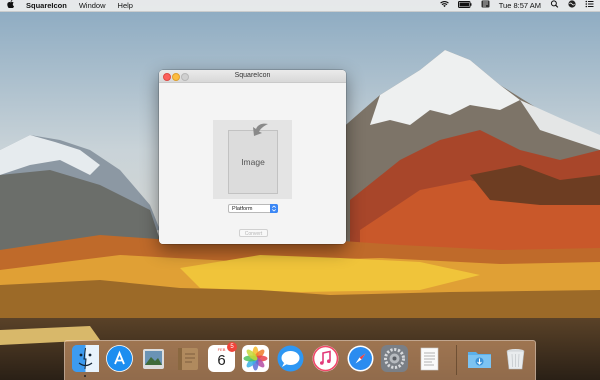  Describe the element at coordinates (444, 5) in the screenshot. I see `wifi-icon` at that location.